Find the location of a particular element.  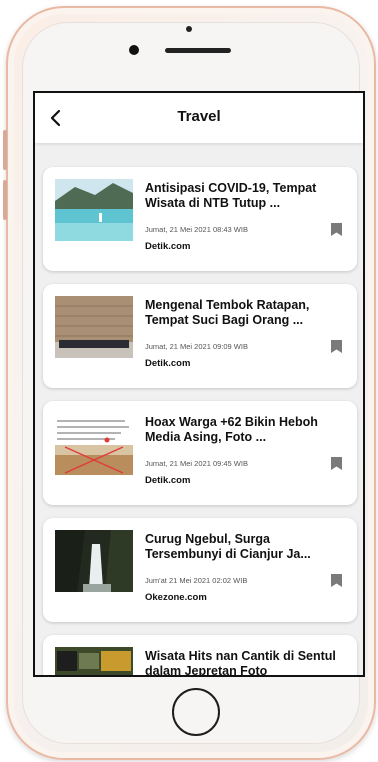

page-title: Travel is located at coordinates (199, 116).